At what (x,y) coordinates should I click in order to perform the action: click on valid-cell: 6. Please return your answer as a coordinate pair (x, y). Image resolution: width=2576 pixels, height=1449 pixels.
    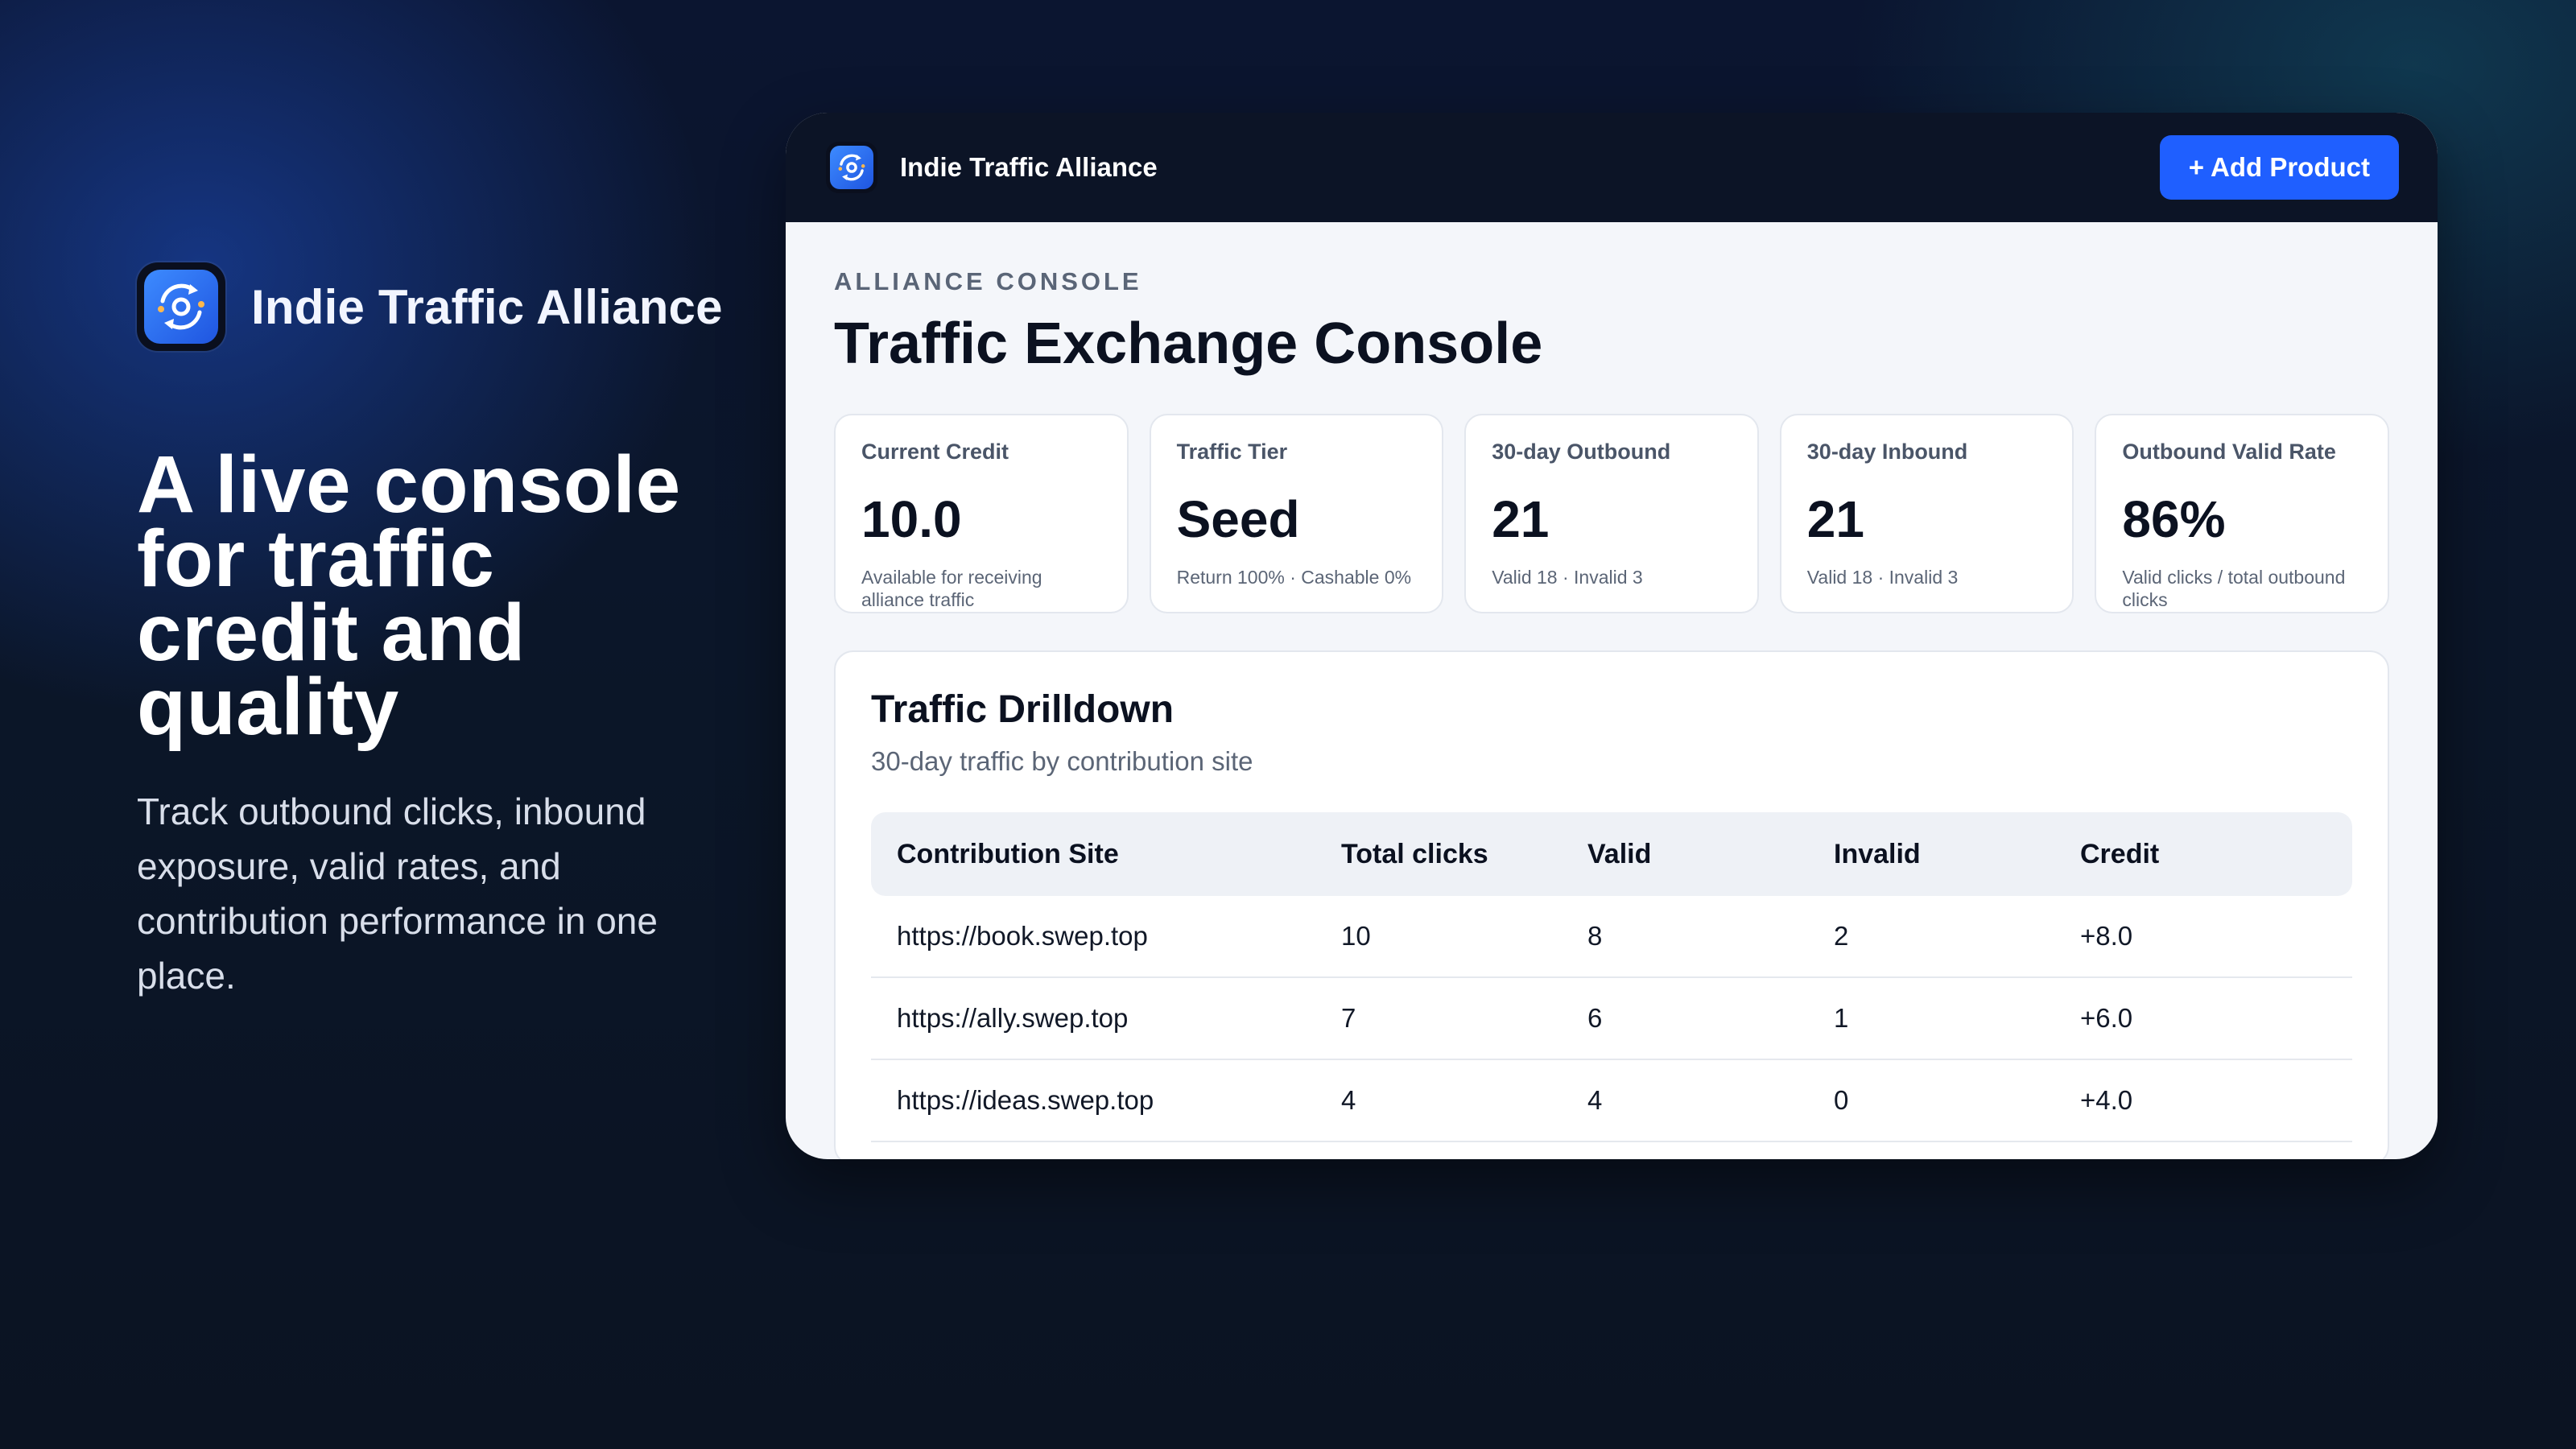
    Looking at the image, I should click on (1595, 1018).